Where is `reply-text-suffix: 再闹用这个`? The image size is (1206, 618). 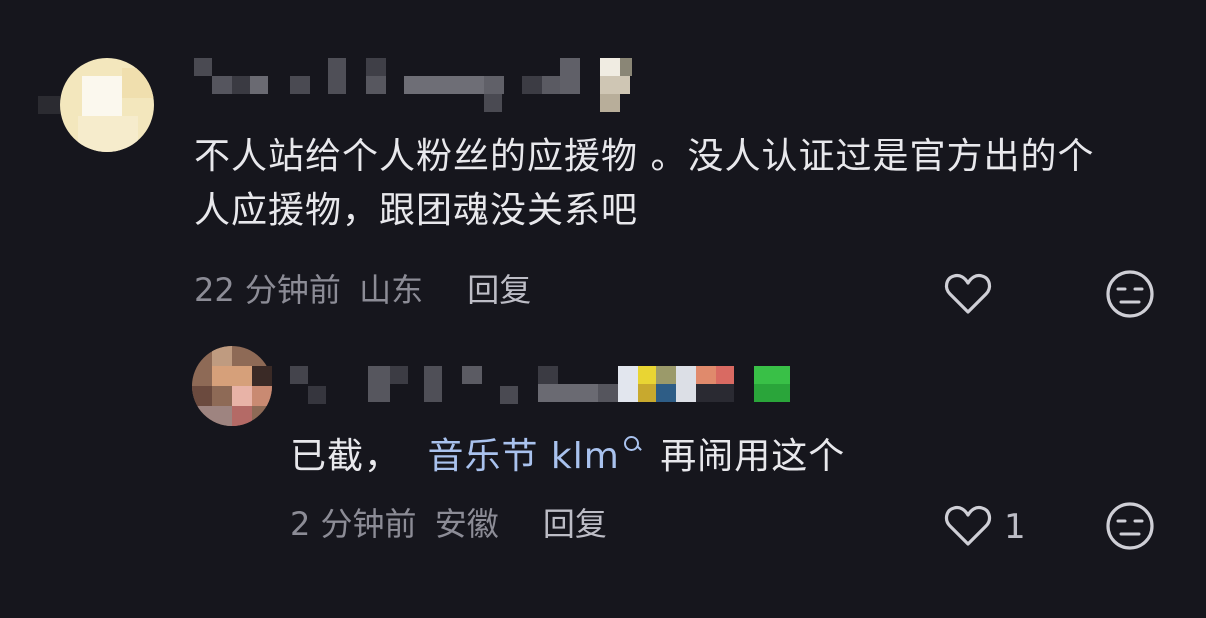 reply-text-suffix: 再闹用这个 is located at coordinates (753, 456).